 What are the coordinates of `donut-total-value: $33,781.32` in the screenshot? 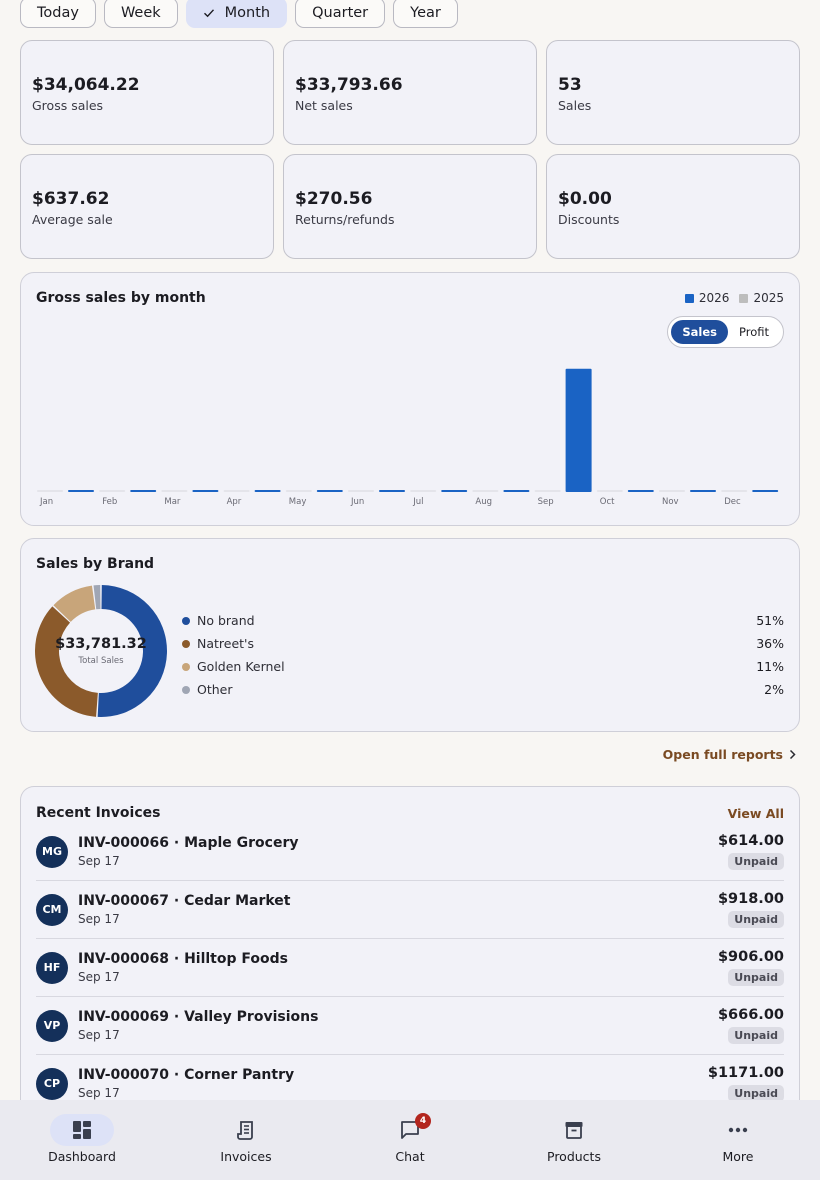 It's located at (101, 644).